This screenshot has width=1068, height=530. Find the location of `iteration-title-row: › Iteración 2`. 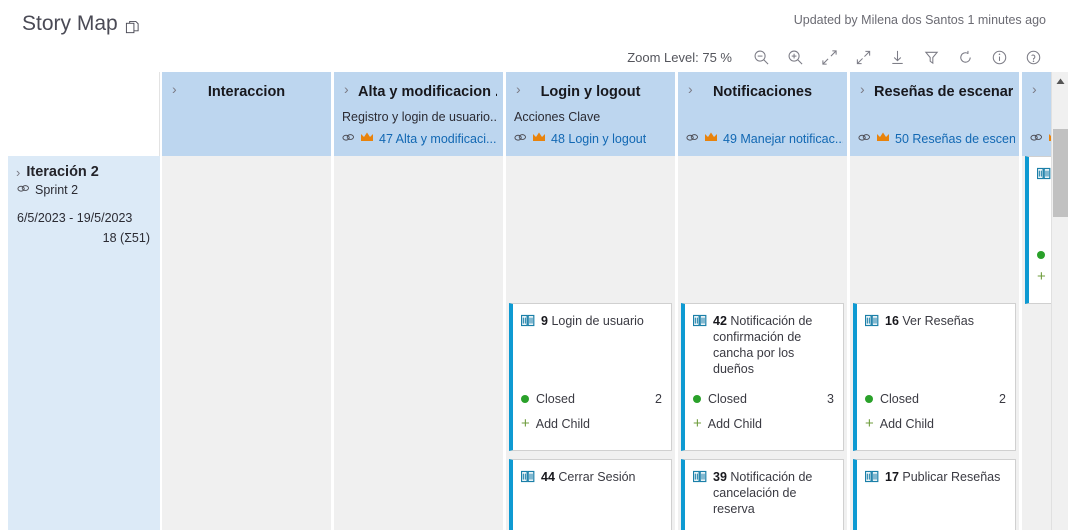

iteration-title-row: › Iteración 2 is located at coordinates (84, 168).